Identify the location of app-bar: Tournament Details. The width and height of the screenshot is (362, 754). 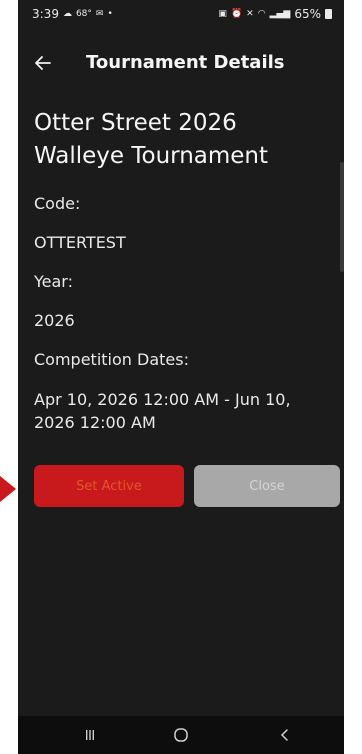
(181, 64).